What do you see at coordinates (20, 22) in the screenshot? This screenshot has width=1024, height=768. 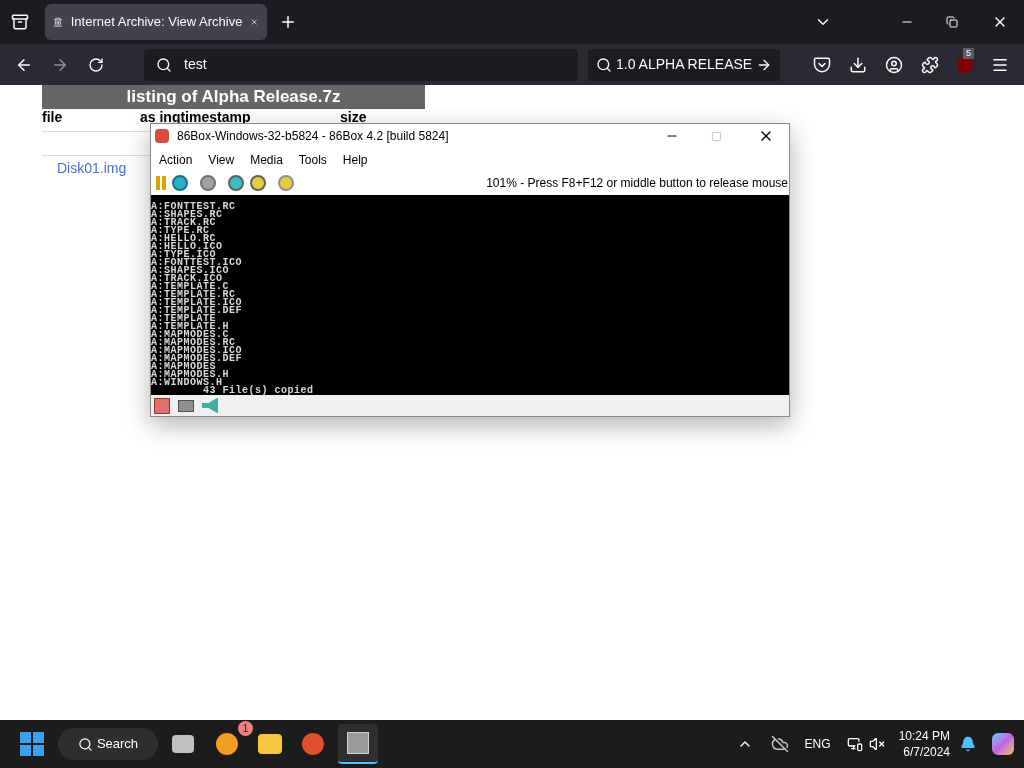 I see `tab-list-icon` at bounding box center [20, 22].